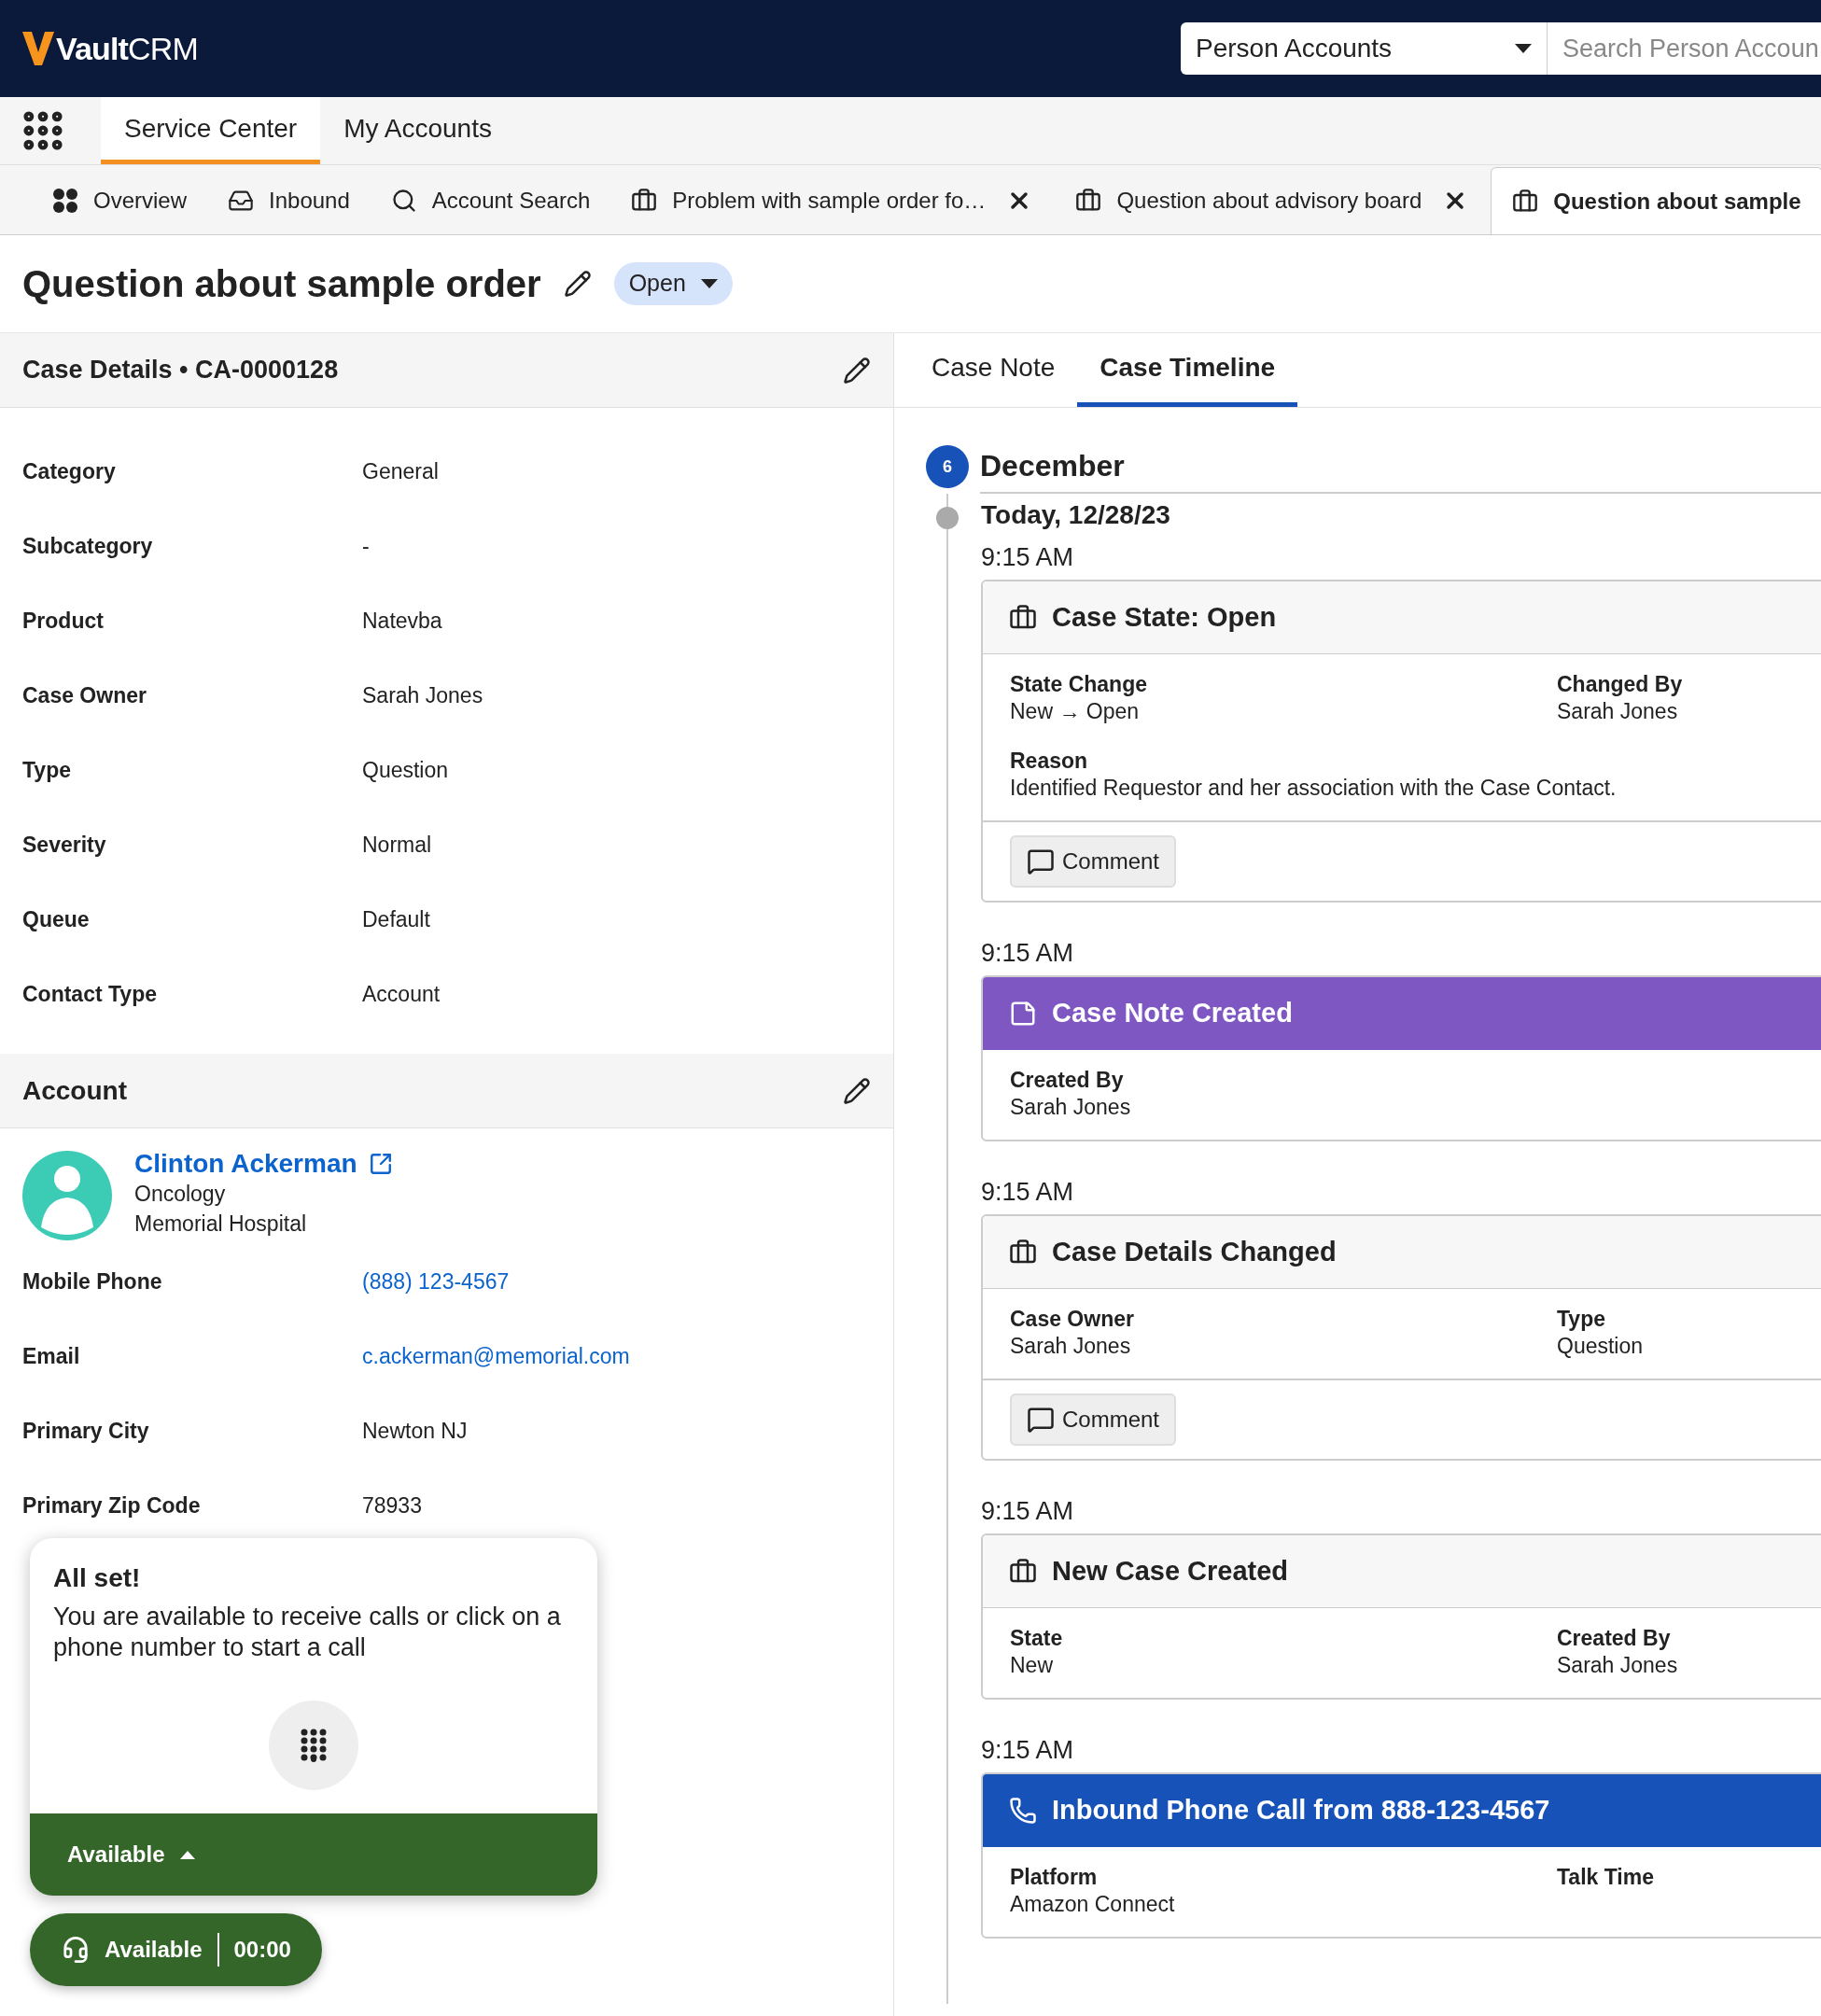 This screenshot has width=1821, height=2016. Describe the element at coordinates (1194, 1251) in the screenshot. I see `event-title: Case Details Changed` at that location.